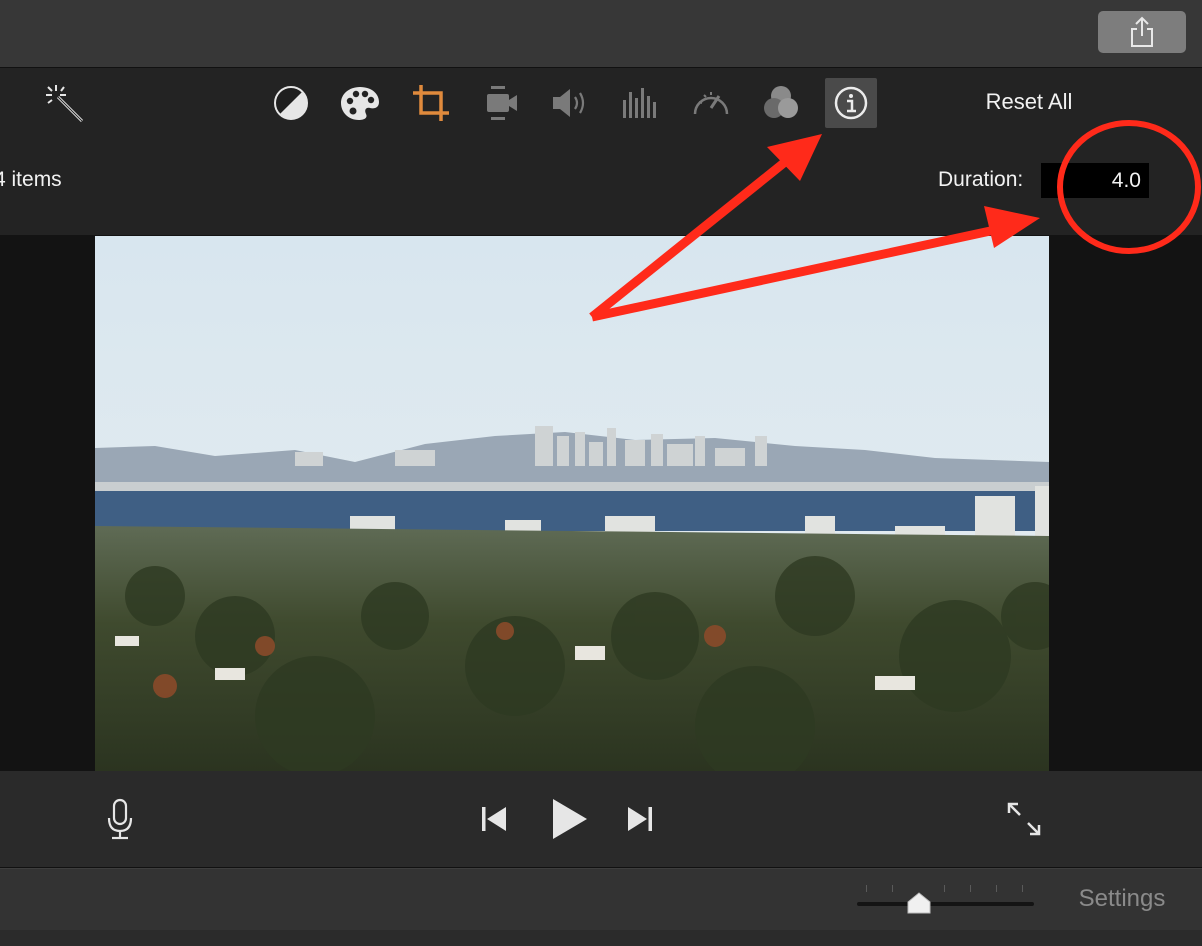  What do you see at coordinates (601, 899) in the screenshot?
I see `timeline-header-bar` at bounding box center [601, 899].